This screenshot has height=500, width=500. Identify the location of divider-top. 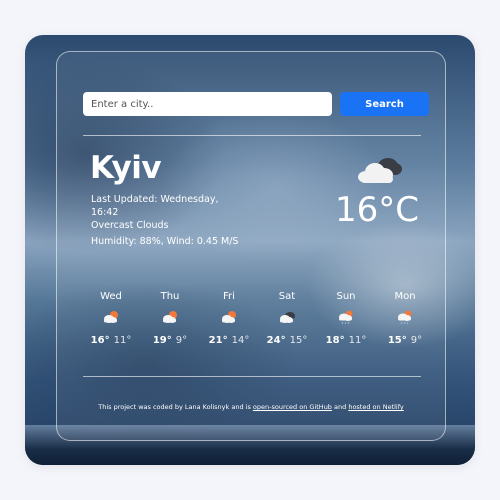
(252, 135).